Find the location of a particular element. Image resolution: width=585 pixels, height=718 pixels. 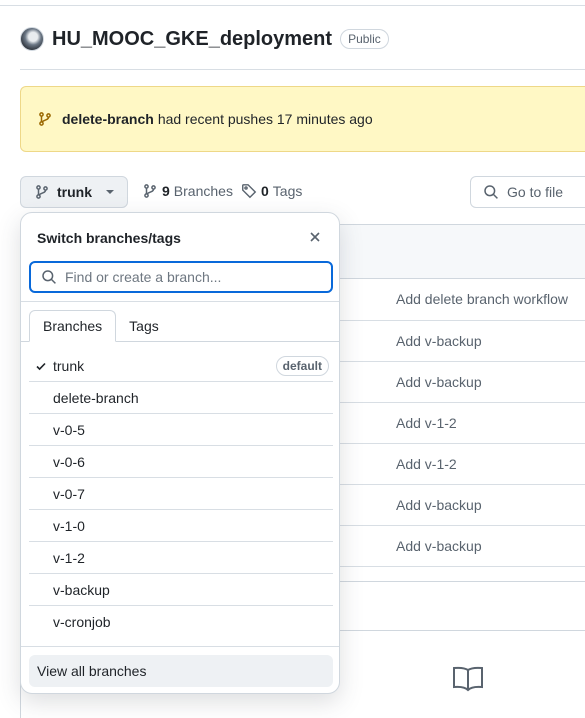

close-icon is located at coordinates (315, 237).